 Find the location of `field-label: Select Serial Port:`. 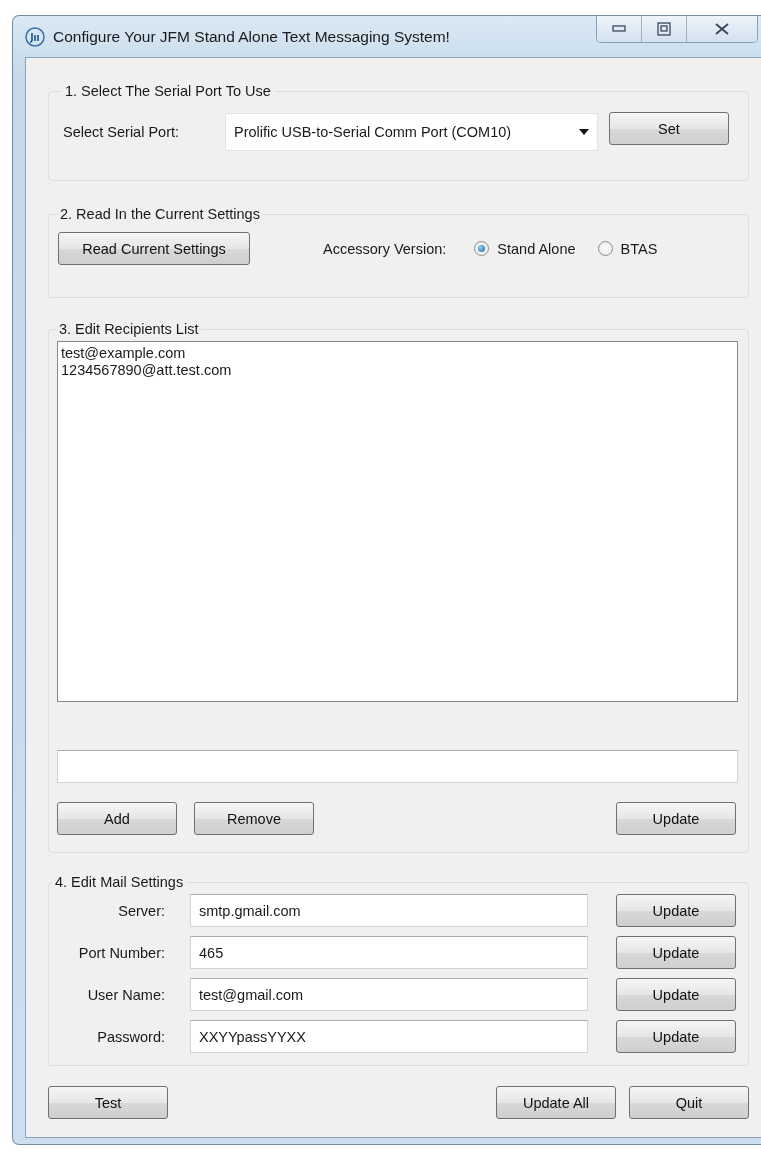

field-label: Select Serial Port: is located at coordinates (122, 132).